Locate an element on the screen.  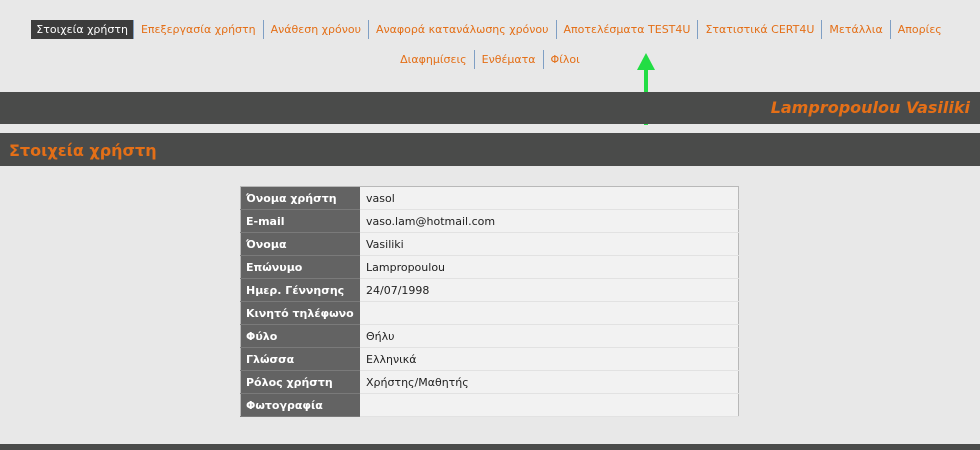
table-row: Φύλο Θήλυ is located at coordinates (489, 336).